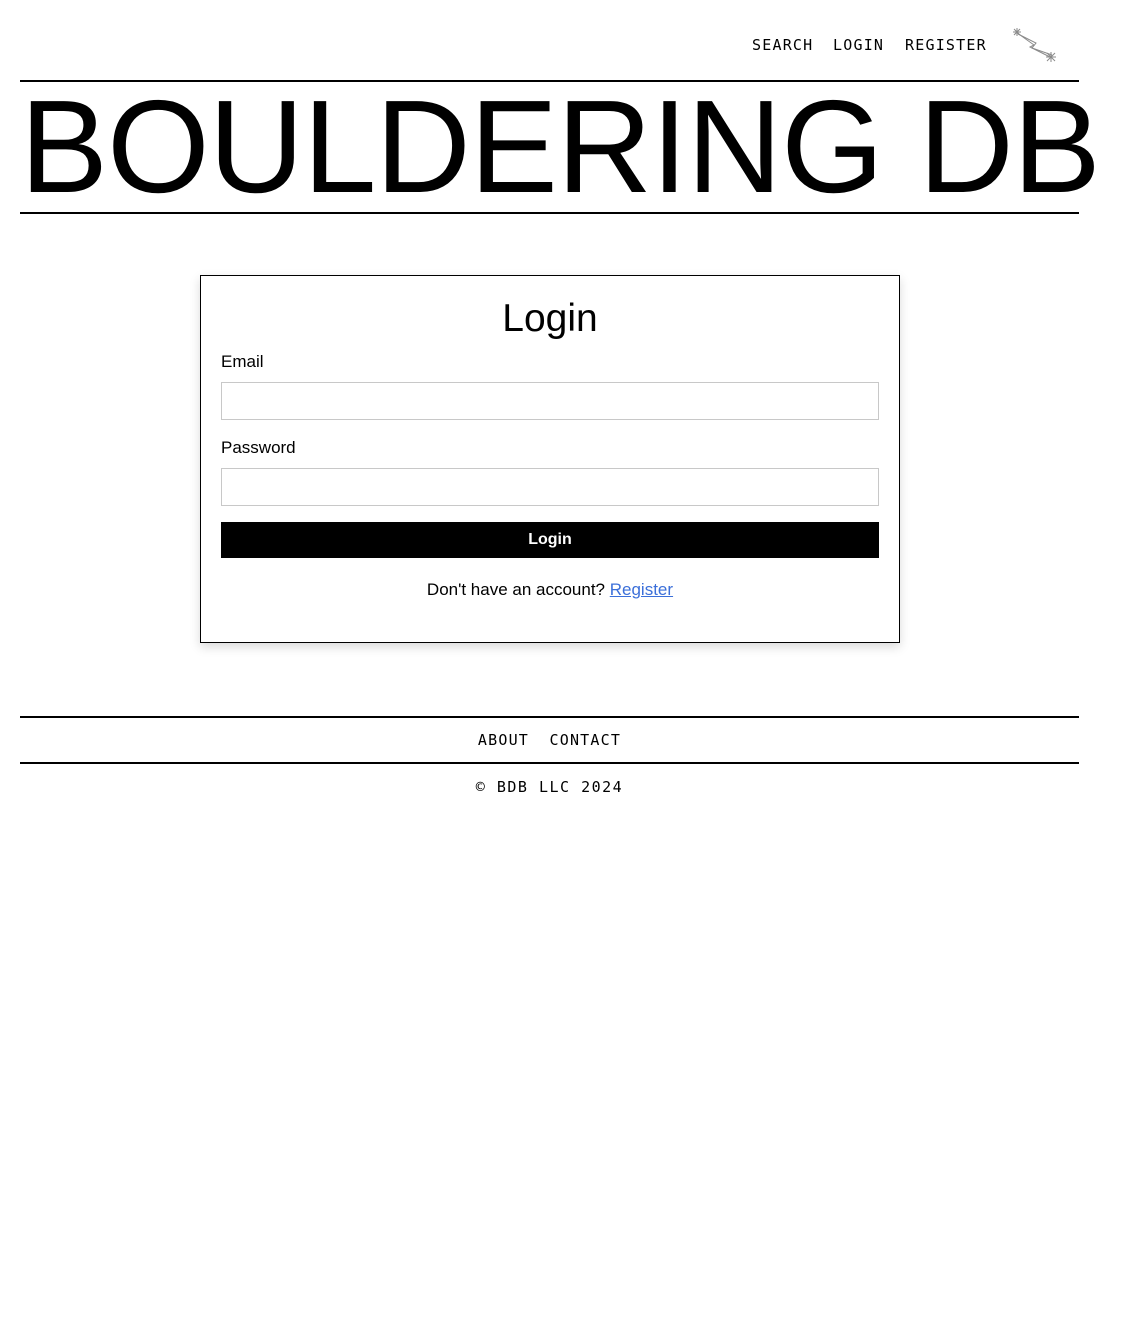  What do you see at coordinates (858, 45) in the screenshot?
I see `nav-login-link: LOGIN` at bounding box center [858, 45].